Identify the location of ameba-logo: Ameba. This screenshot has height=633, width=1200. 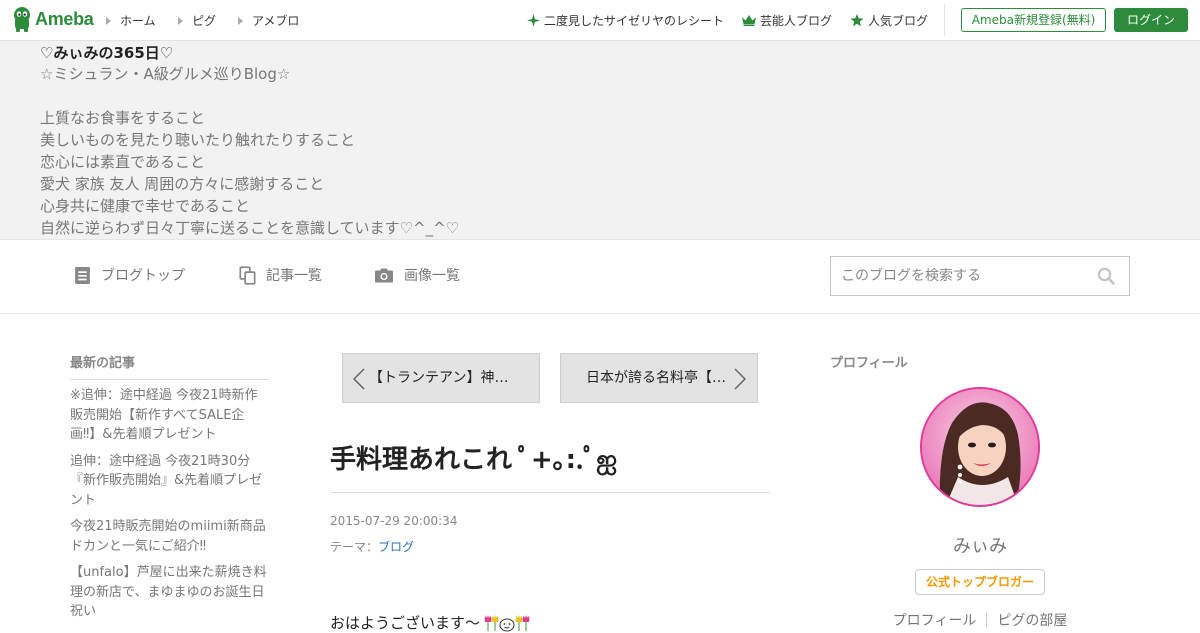
(53, 19).